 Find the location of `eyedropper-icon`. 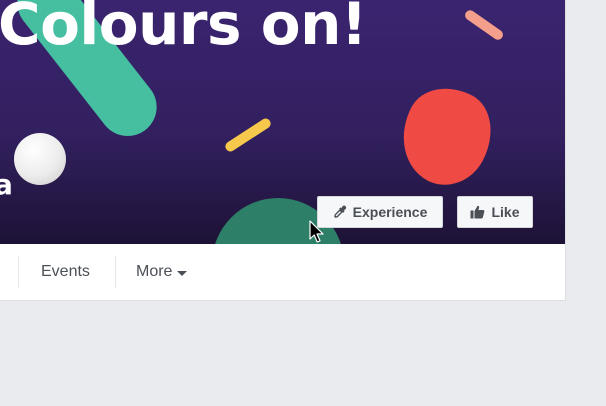

eyedropper-icon is located at coordinates (340, 212).